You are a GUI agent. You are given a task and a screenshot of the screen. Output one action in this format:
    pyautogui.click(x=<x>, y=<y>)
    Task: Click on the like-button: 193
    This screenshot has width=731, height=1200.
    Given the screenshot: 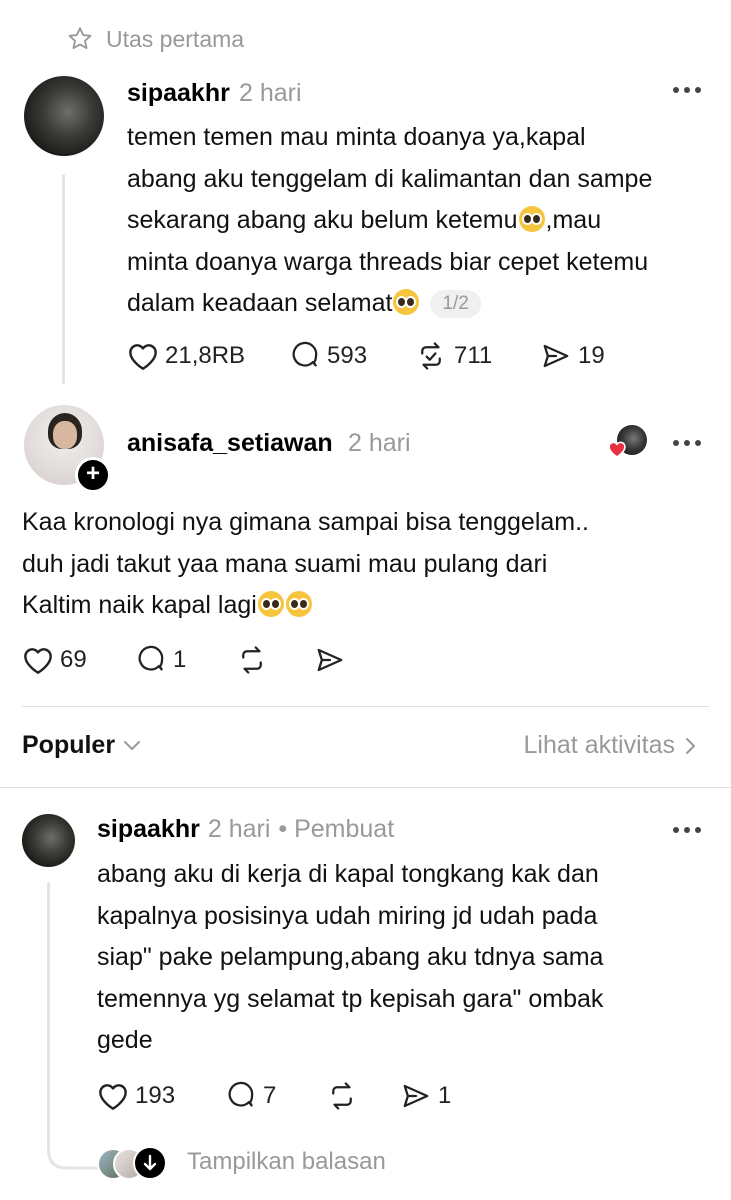 What is the action you would take?
    pyautogui.click(x=136, y=1096)
    